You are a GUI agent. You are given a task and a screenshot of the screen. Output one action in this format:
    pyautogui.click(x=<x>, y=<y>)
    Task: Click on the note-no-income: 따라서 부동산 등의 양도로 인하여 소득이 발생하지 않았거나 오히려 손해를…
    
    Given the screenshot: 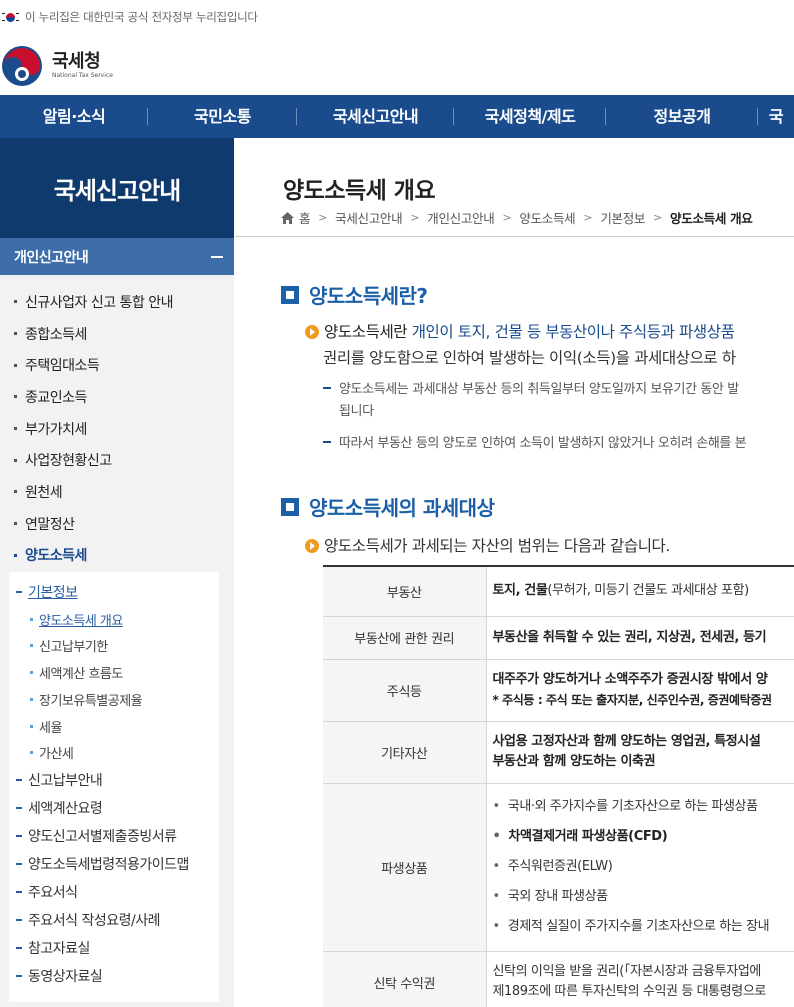 What is the action you would take?
    pyautogui.click(x=535, y=444)
    